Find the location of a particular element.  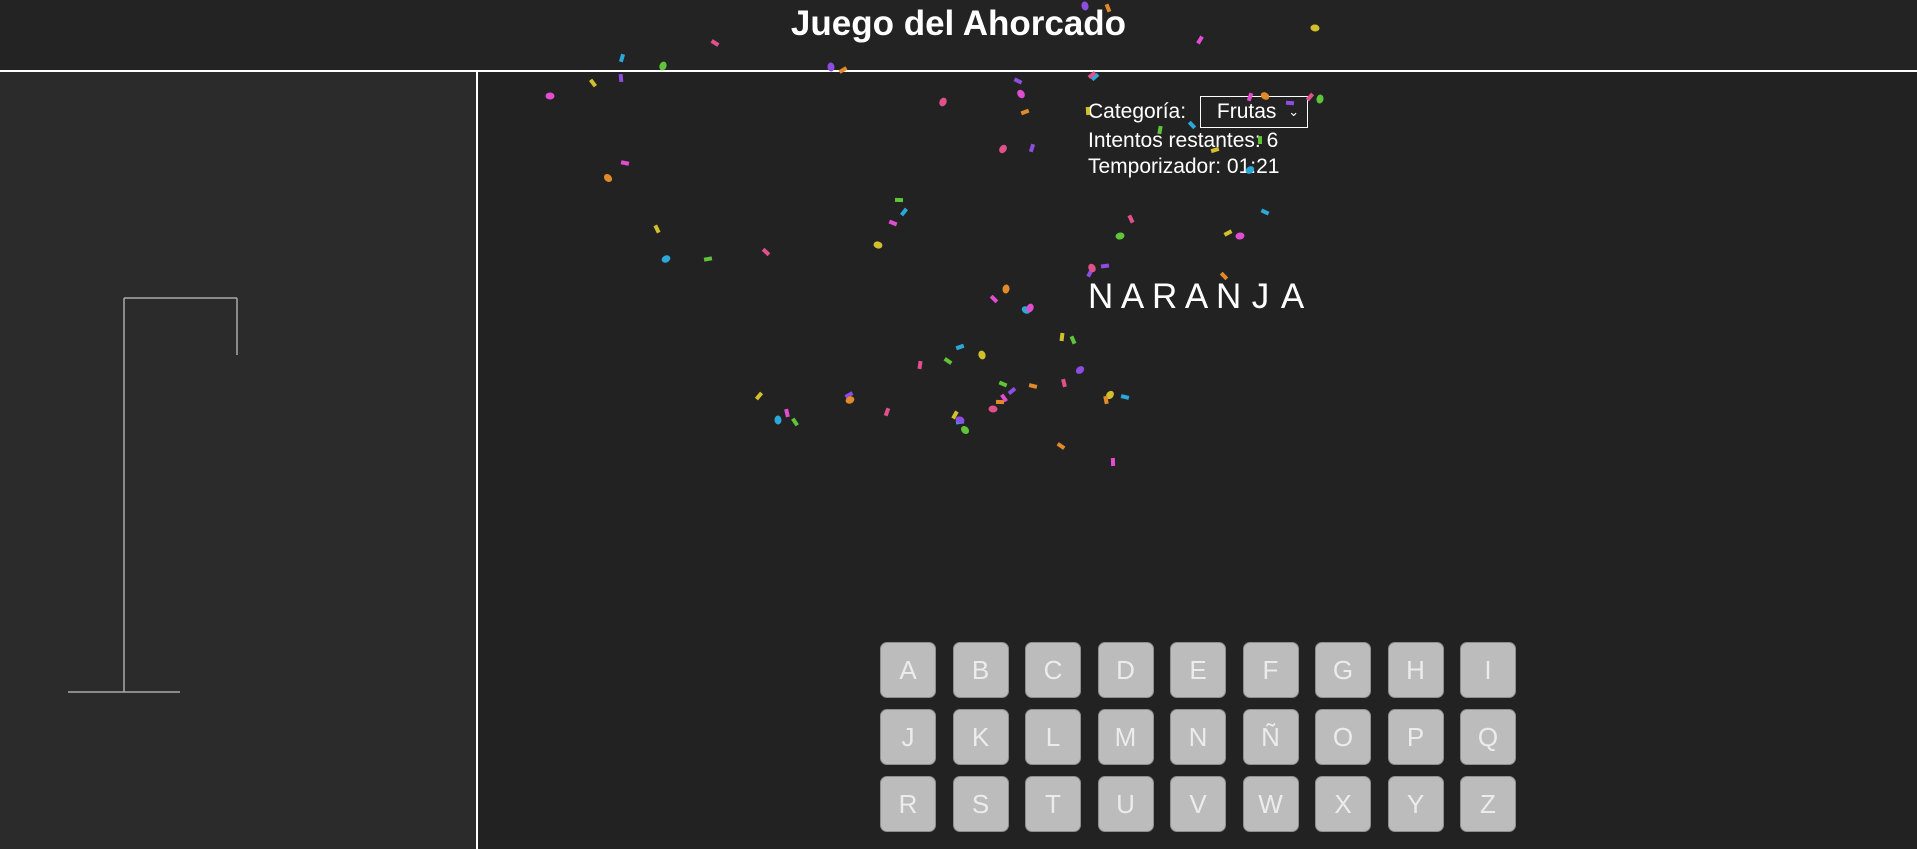

letter-key: Z is located at coordinates (1488, 804).